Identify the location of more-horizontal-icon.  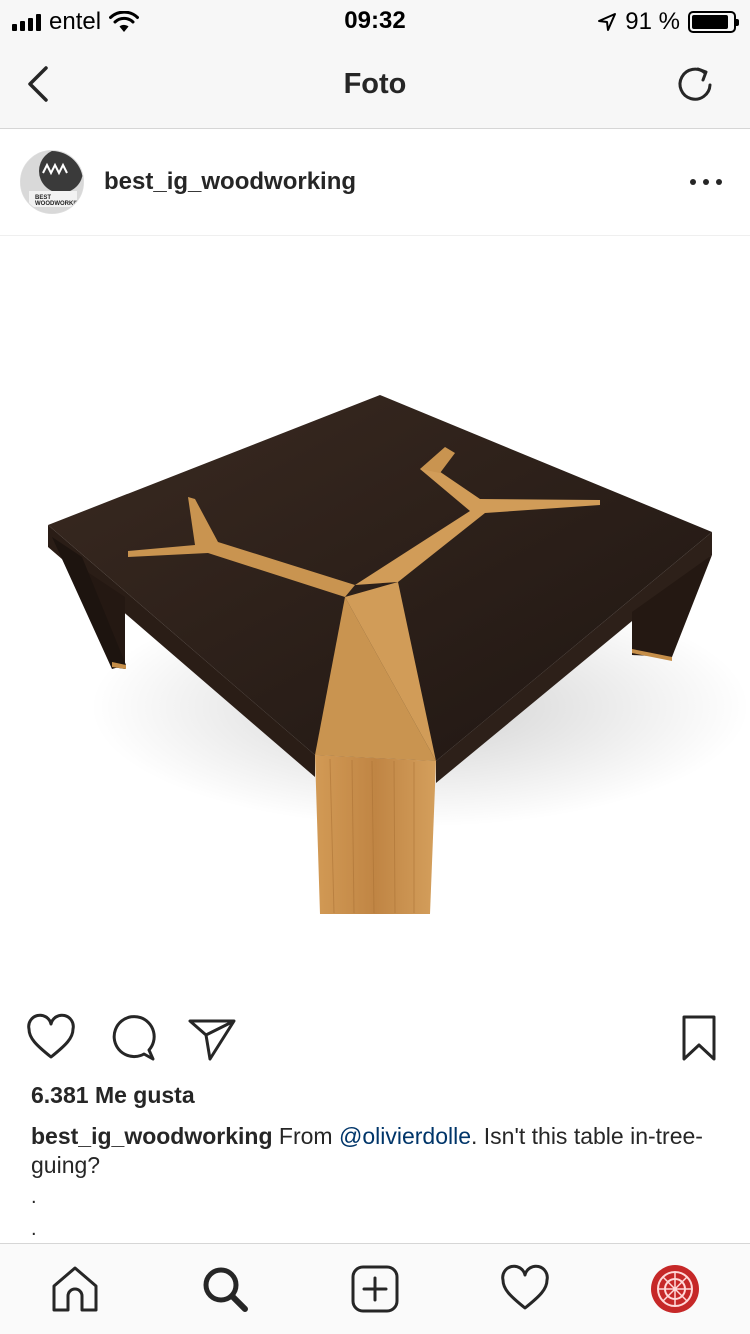
(706, 182).